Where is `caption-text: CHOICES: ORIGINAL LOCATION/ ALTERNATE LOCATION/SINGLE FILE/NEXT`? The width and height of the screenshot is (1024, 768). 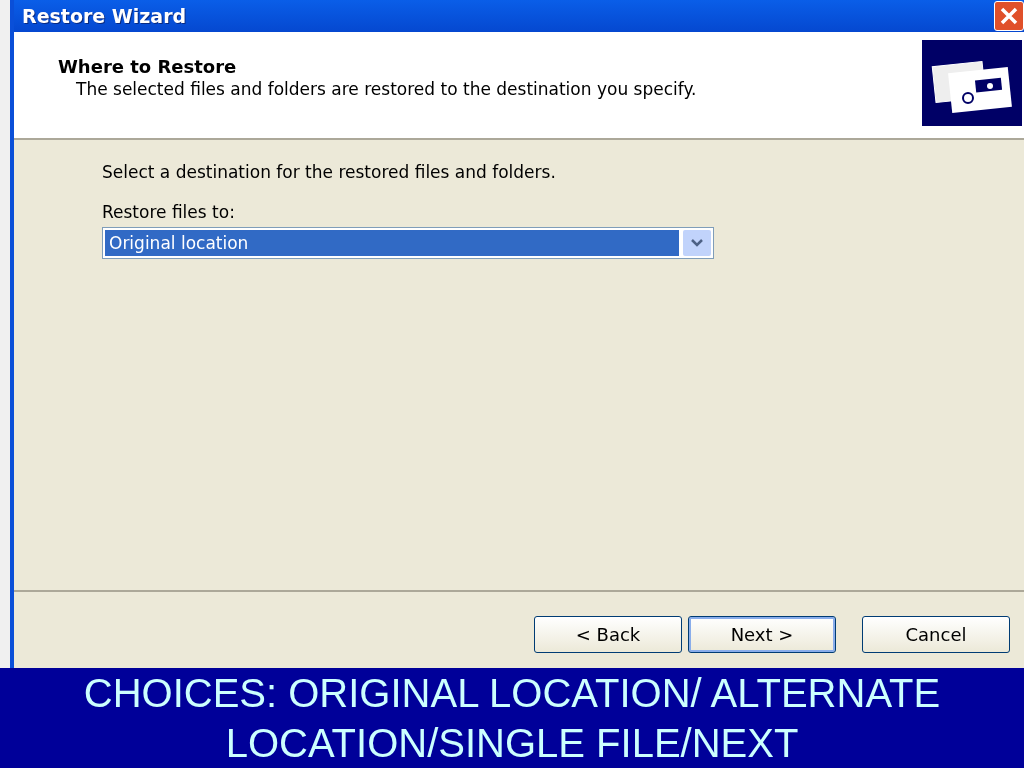
caption-text: CHOICES: ORIGINAL LOCATION/ ALTERNATE LOCATION/SINGLE FILE/NEXT is located at coordinates (512, 718).